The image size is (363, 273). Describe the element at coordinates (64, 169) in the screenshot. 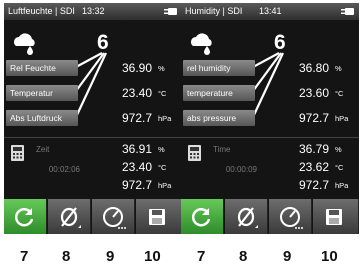

I see `timer-value: 00:02:06` at that location.